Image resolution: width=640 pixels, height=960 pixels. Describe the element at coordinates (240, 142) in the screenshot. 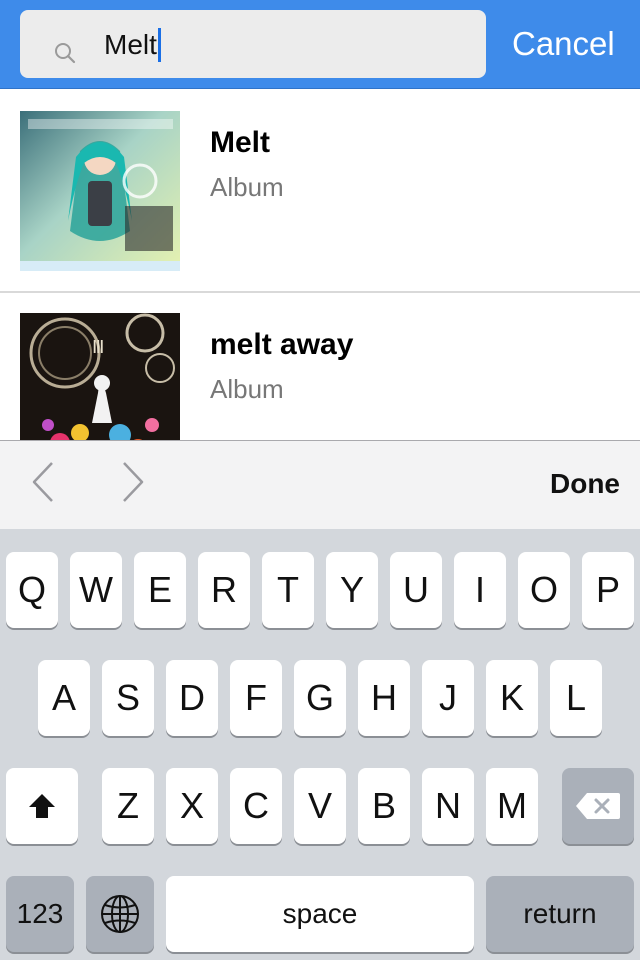

I see `result-title: Melt` at that location.